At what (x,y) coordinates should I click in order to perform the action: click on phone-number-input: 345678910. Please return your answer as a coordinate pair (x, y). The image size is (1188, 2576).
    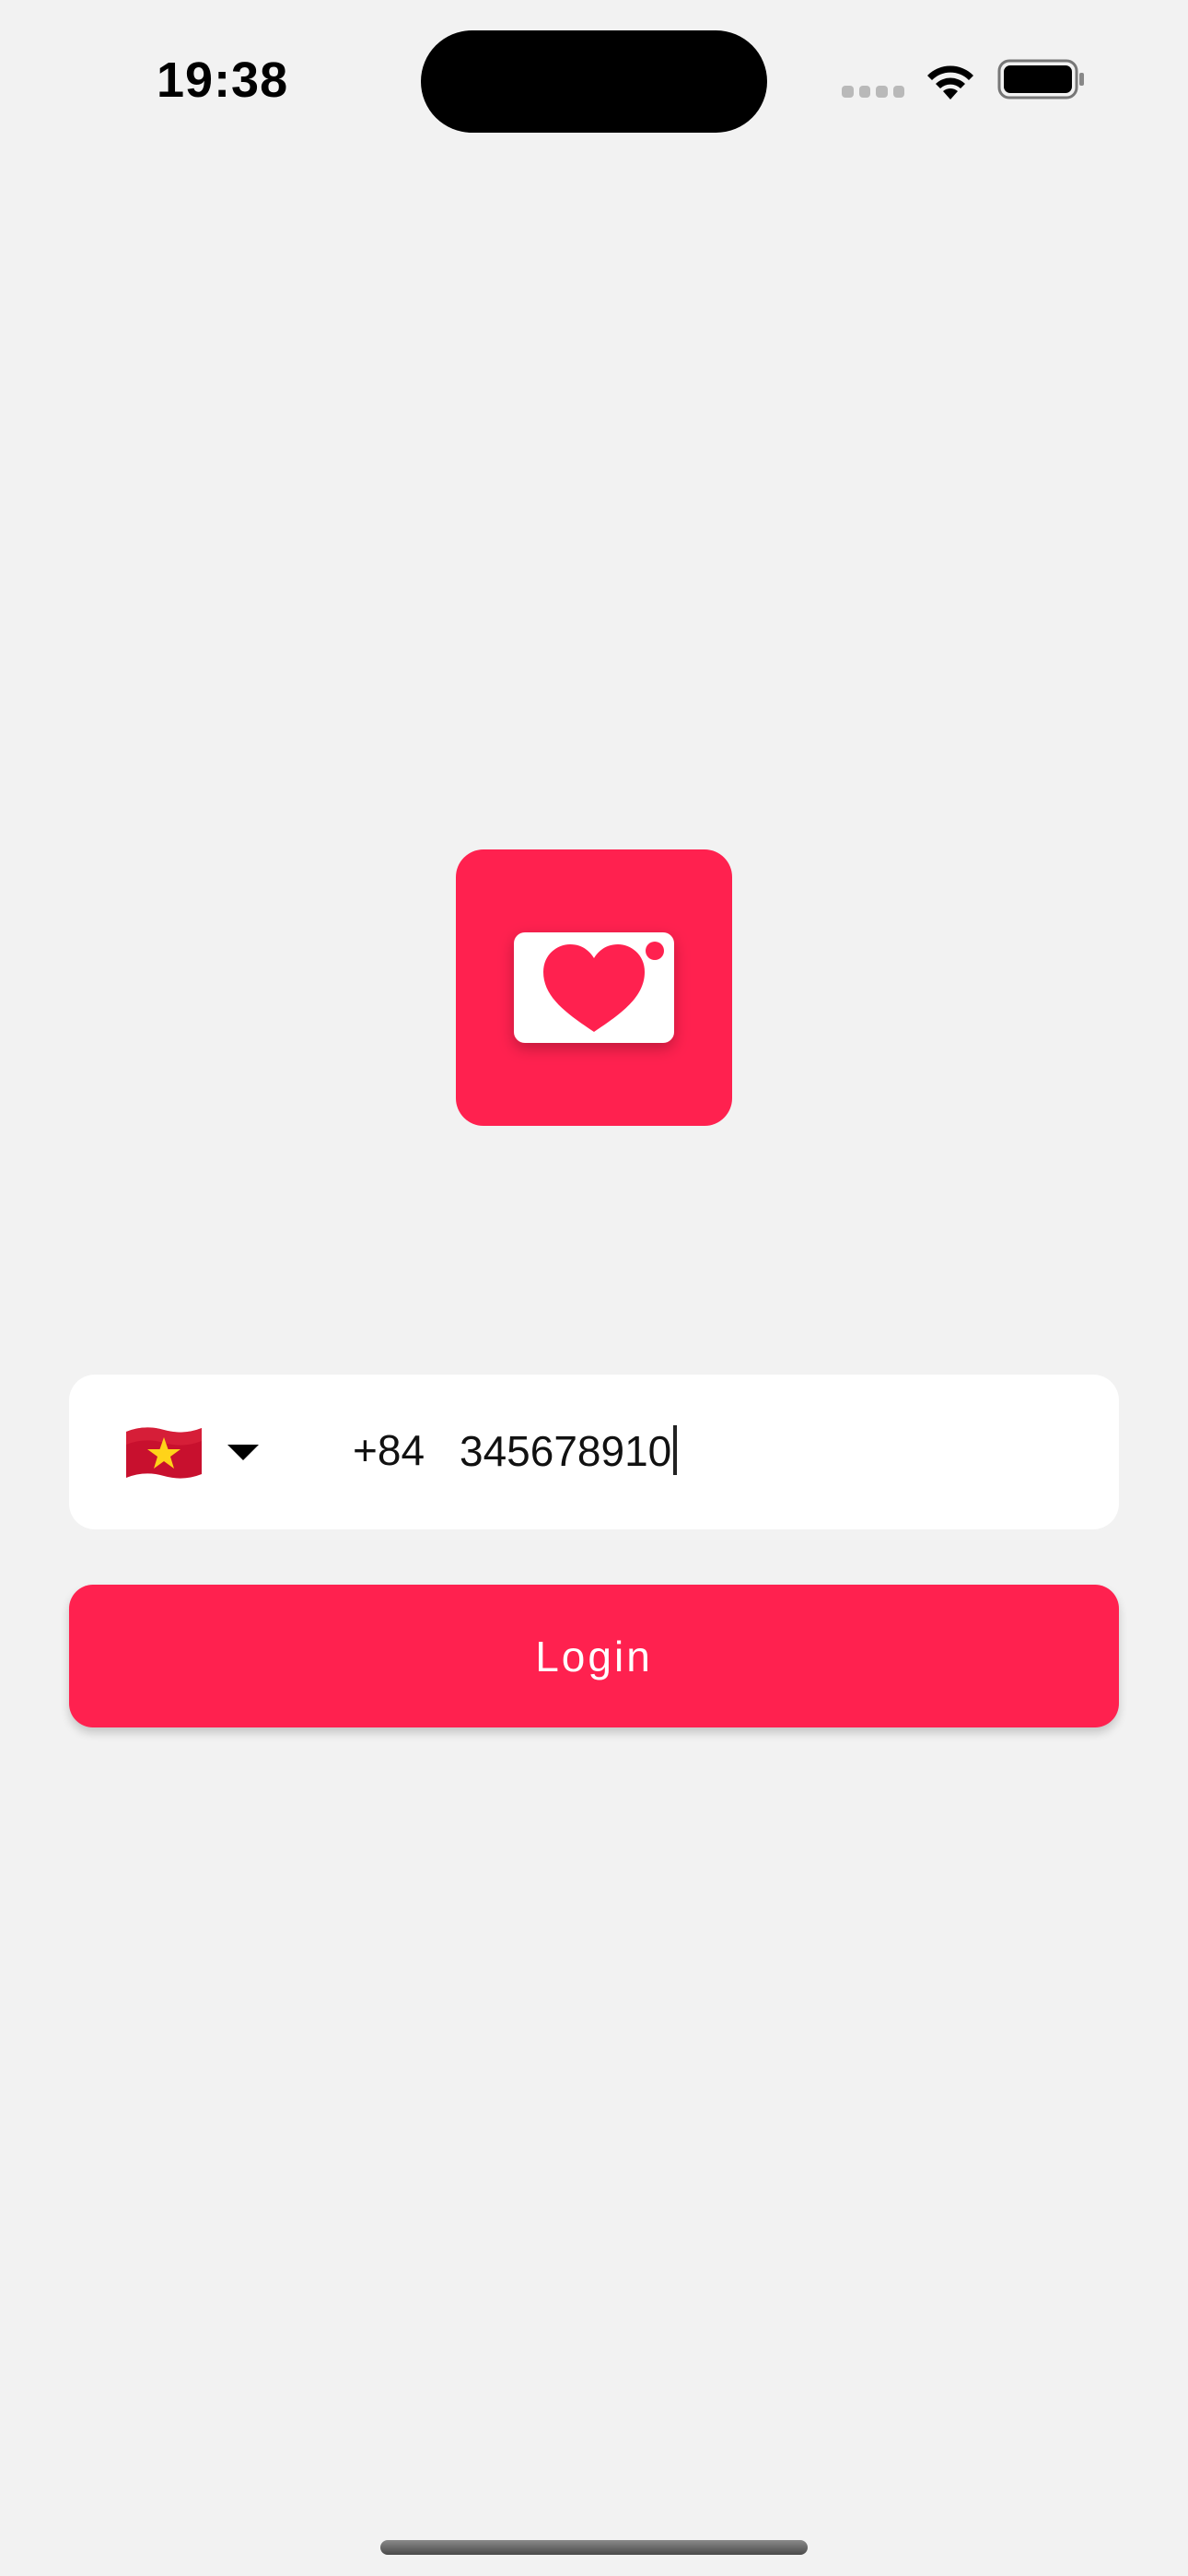
    Looking at the image, I should click on (569, 1450).